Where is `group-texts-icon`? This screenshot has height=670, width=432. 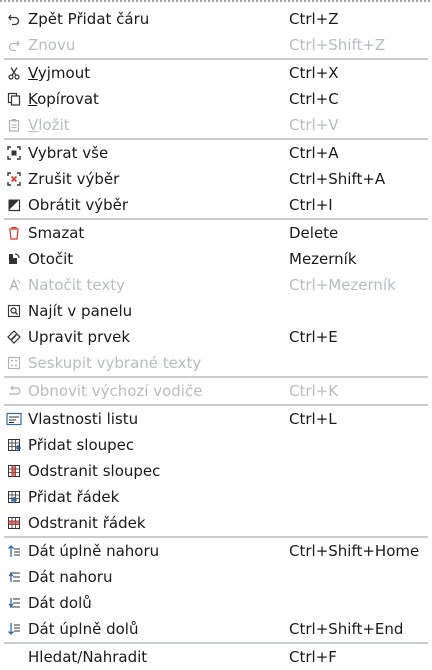
group-texts-icon is located at coordinates (14, 363).